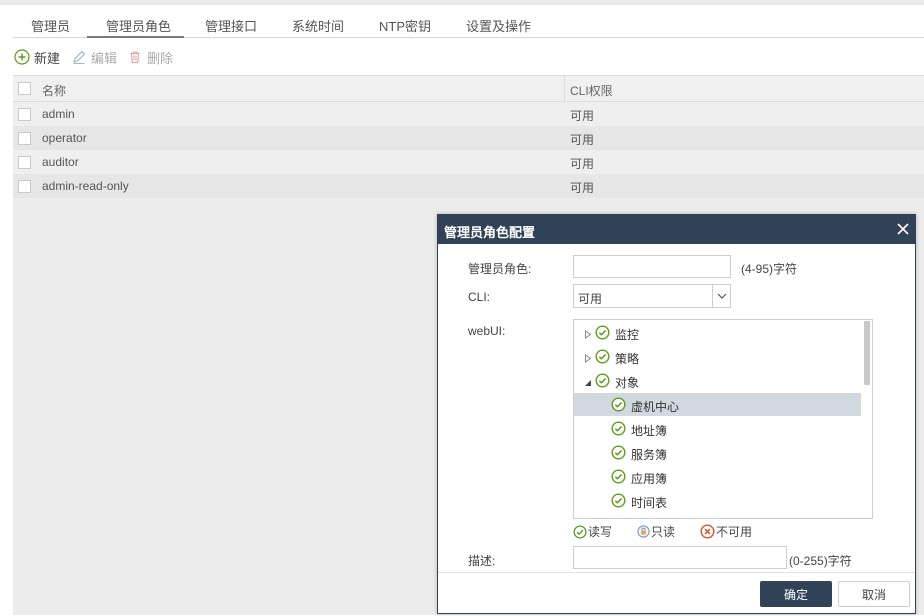 The height and width of the screenshot is (616, 924). Describe the element at coordinates (590, 299) in the screenshot. I see `cli-select-value: 可用` at that location.